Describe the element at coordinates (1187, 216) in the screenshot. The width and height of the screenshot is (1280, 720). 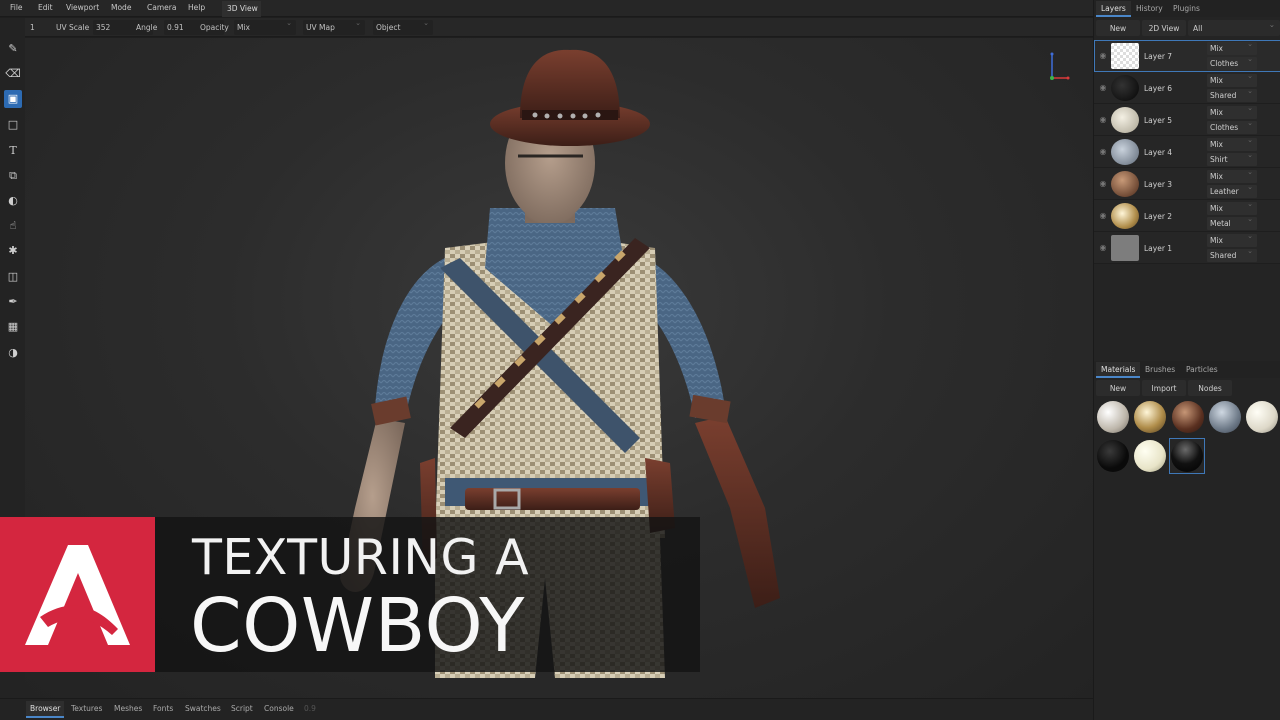
I see `layer-row: ◉ Layer 2 Mix Metal` at that location.